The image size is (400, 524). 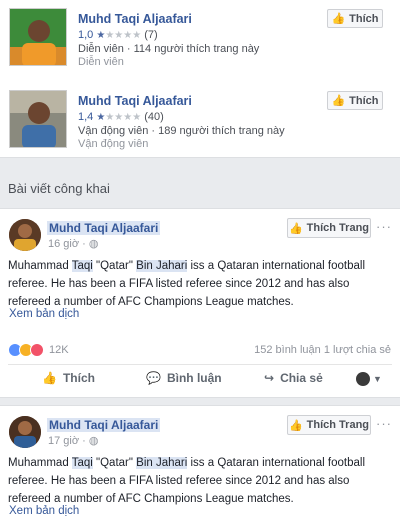 What do you see at coordinates (322, 350) in the screenshot?
I see `comment-share-stats: 152 bình luận 1 lượt chia sẻ` at bounding box center [322, 350].